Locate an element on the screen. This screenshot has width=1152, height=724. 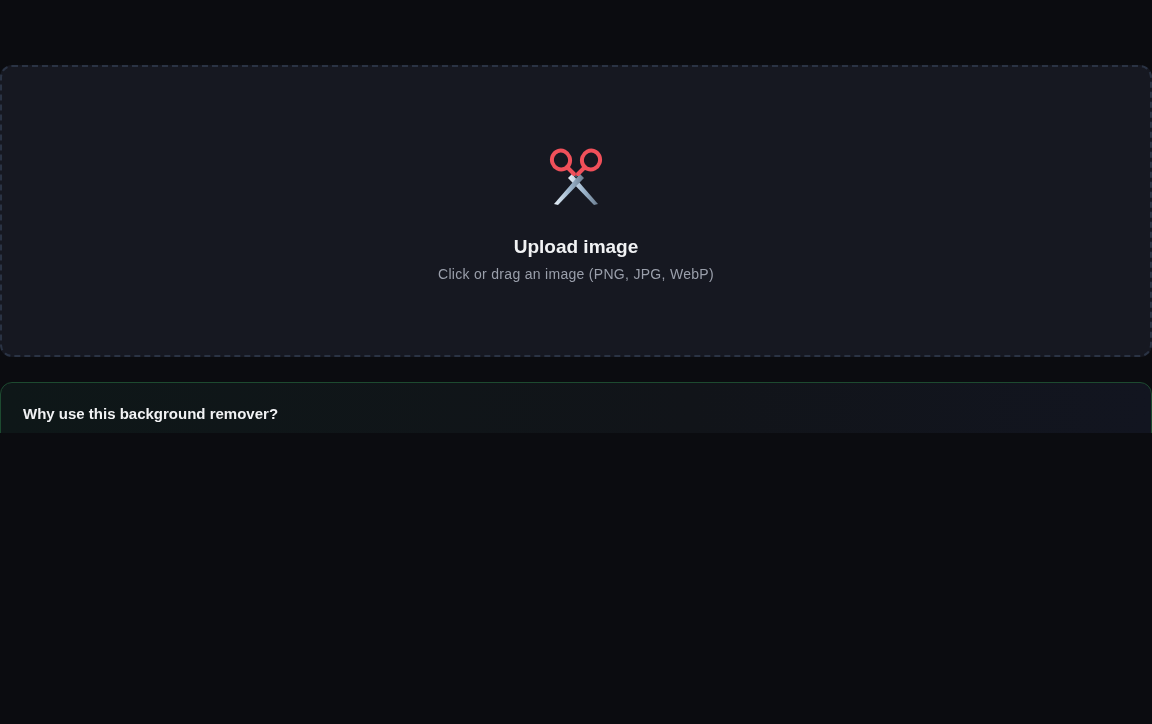
upload-hint: Click or drag an image (PNG, JPG, WebP) is located at coordinates (576, 274).